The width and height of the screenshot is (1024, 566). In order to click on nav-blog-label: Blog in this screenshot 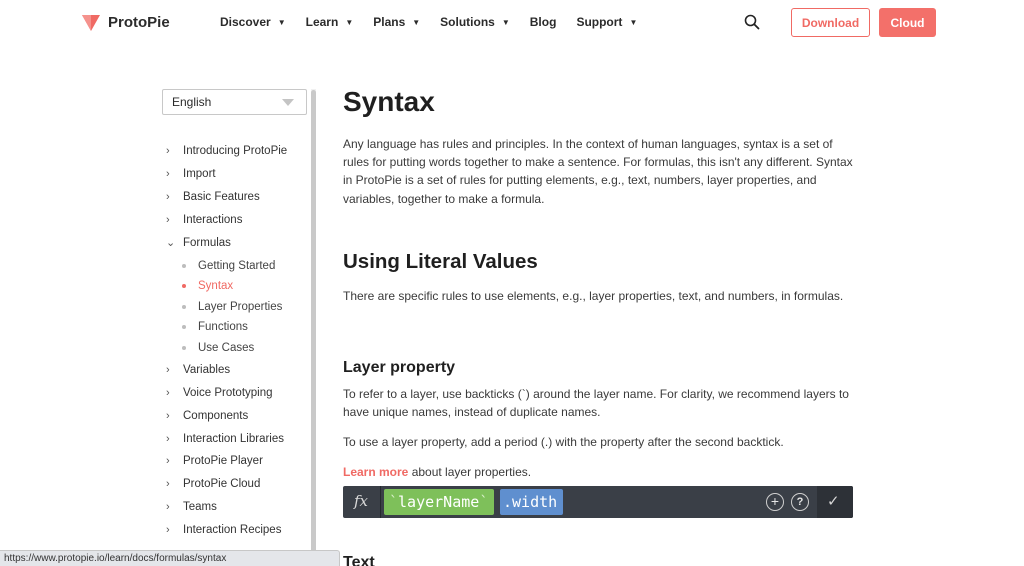, I will do `click(543, 22)`.